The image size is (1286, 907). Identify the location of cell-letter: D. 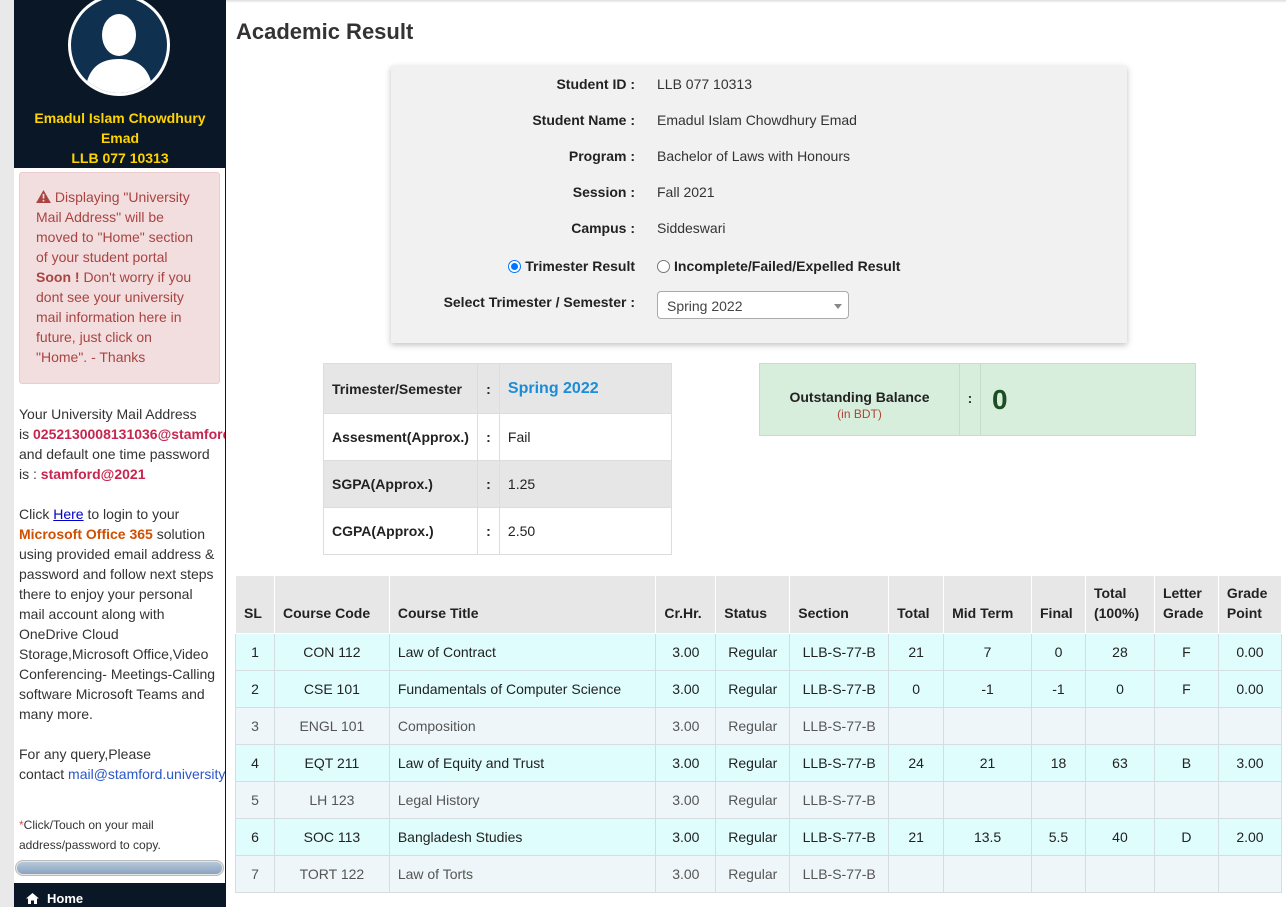
(1186, 837).